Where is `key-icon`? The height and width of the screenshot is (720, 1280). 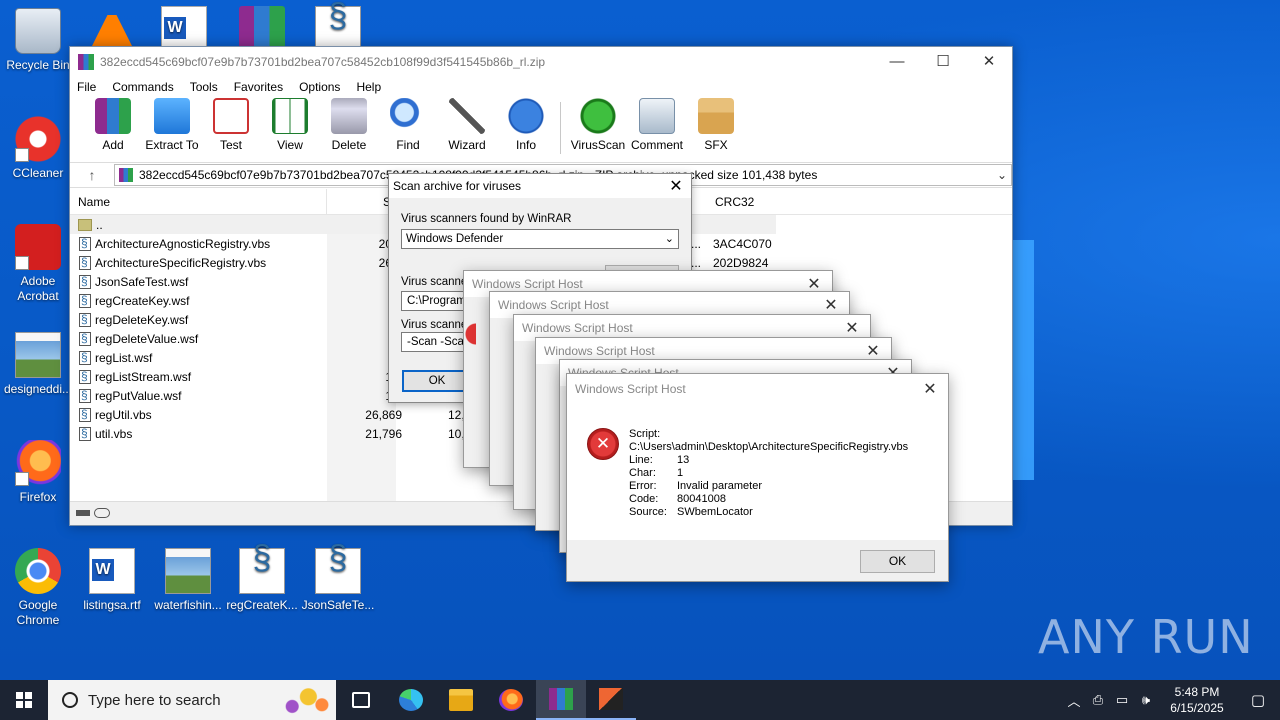 key-icon is located at coordinates (102, 513).